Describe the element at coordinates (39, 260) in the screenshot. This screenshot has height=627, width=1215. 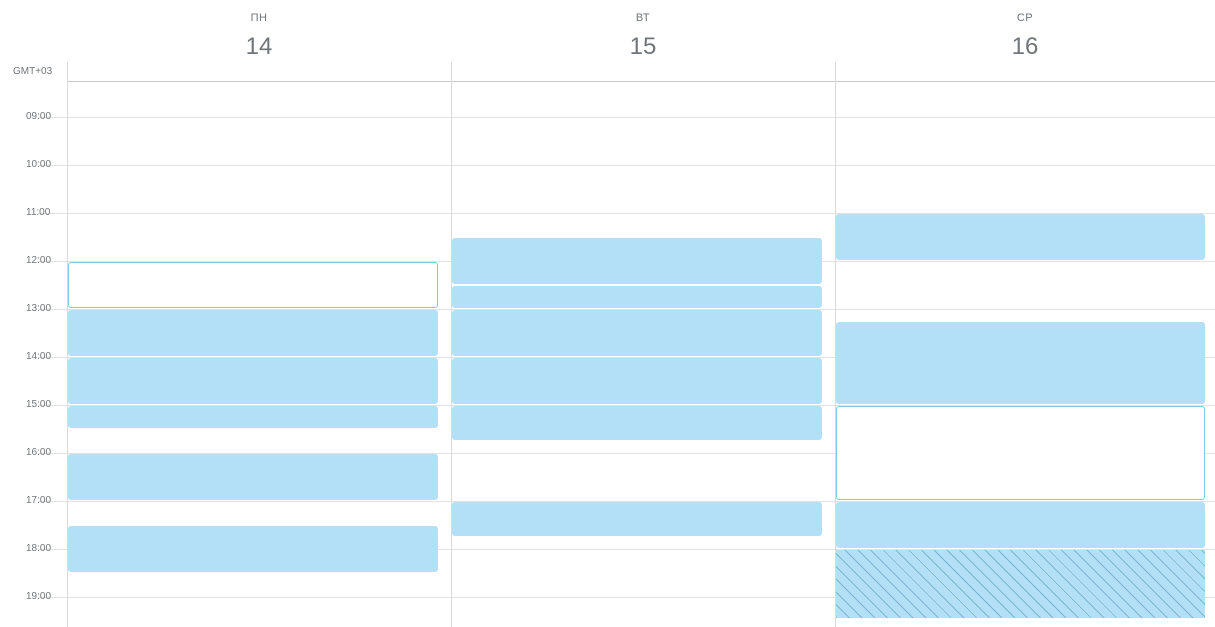
I see `hour-label: 12:00` at that location.